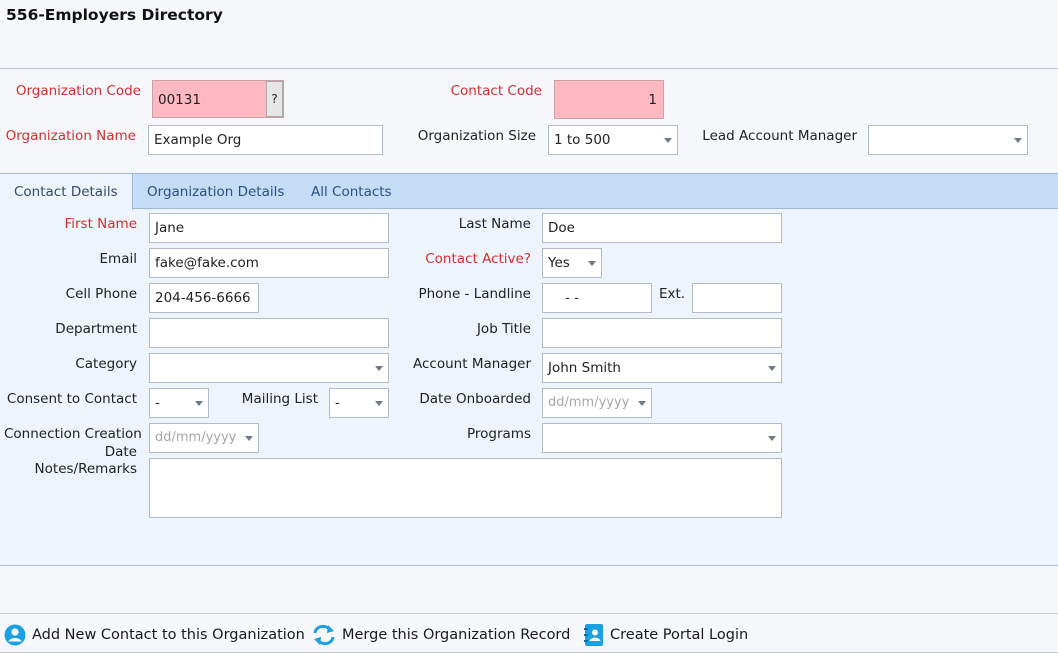 The width and height of the screenshot is (1058, 653). Describe the element at coordinates (269, 228) in the screenshot. I see `first-name-field: Jane` at that location.